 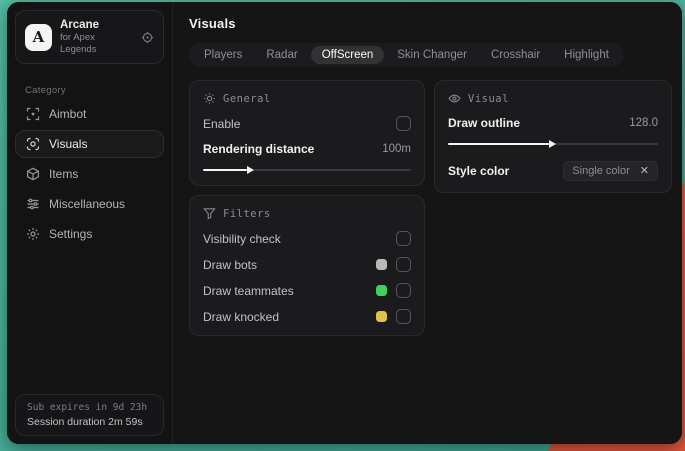 What do you see at coordinates (38, 37) in the screenshot?
I see `app-logo: A` at bounding box center [38, 37].